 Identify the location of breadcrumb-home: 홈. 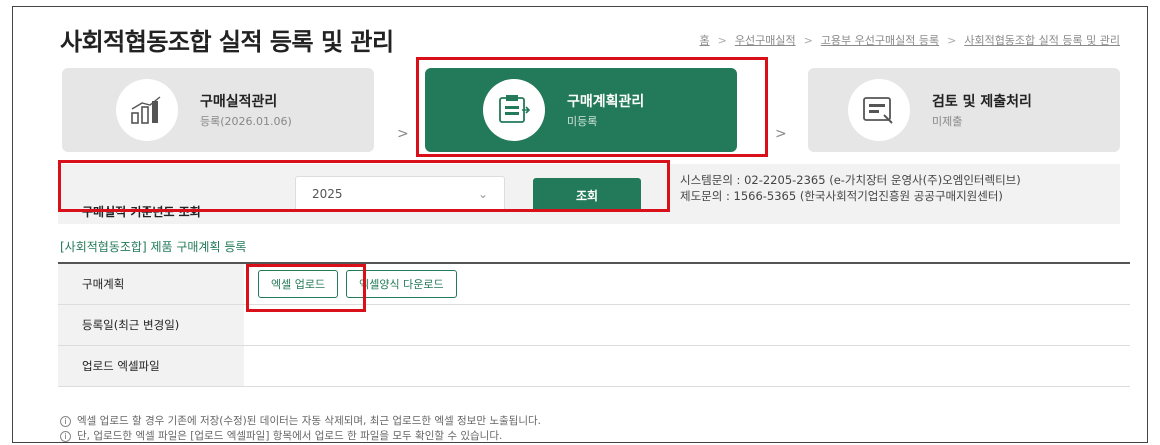
(705, 40).